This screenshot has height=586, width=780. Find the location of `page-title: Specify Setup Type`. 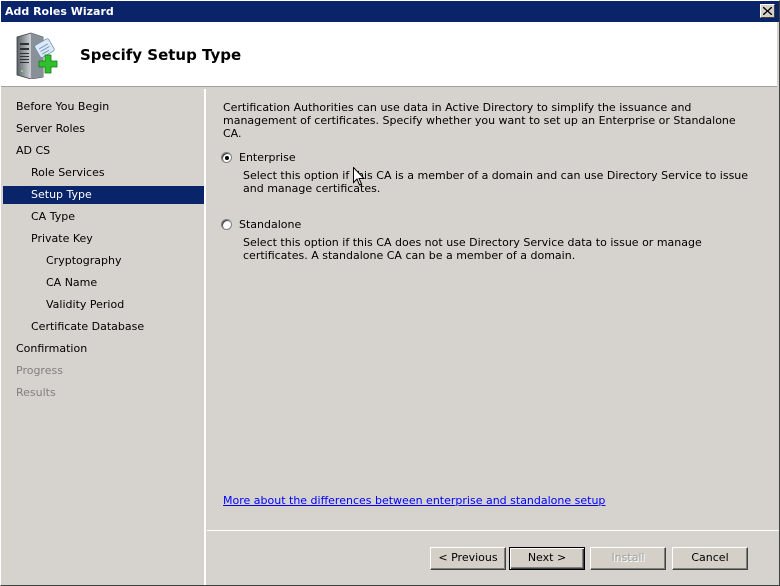

page-title: Specify Setup Type is located at coordinates (161, 55).